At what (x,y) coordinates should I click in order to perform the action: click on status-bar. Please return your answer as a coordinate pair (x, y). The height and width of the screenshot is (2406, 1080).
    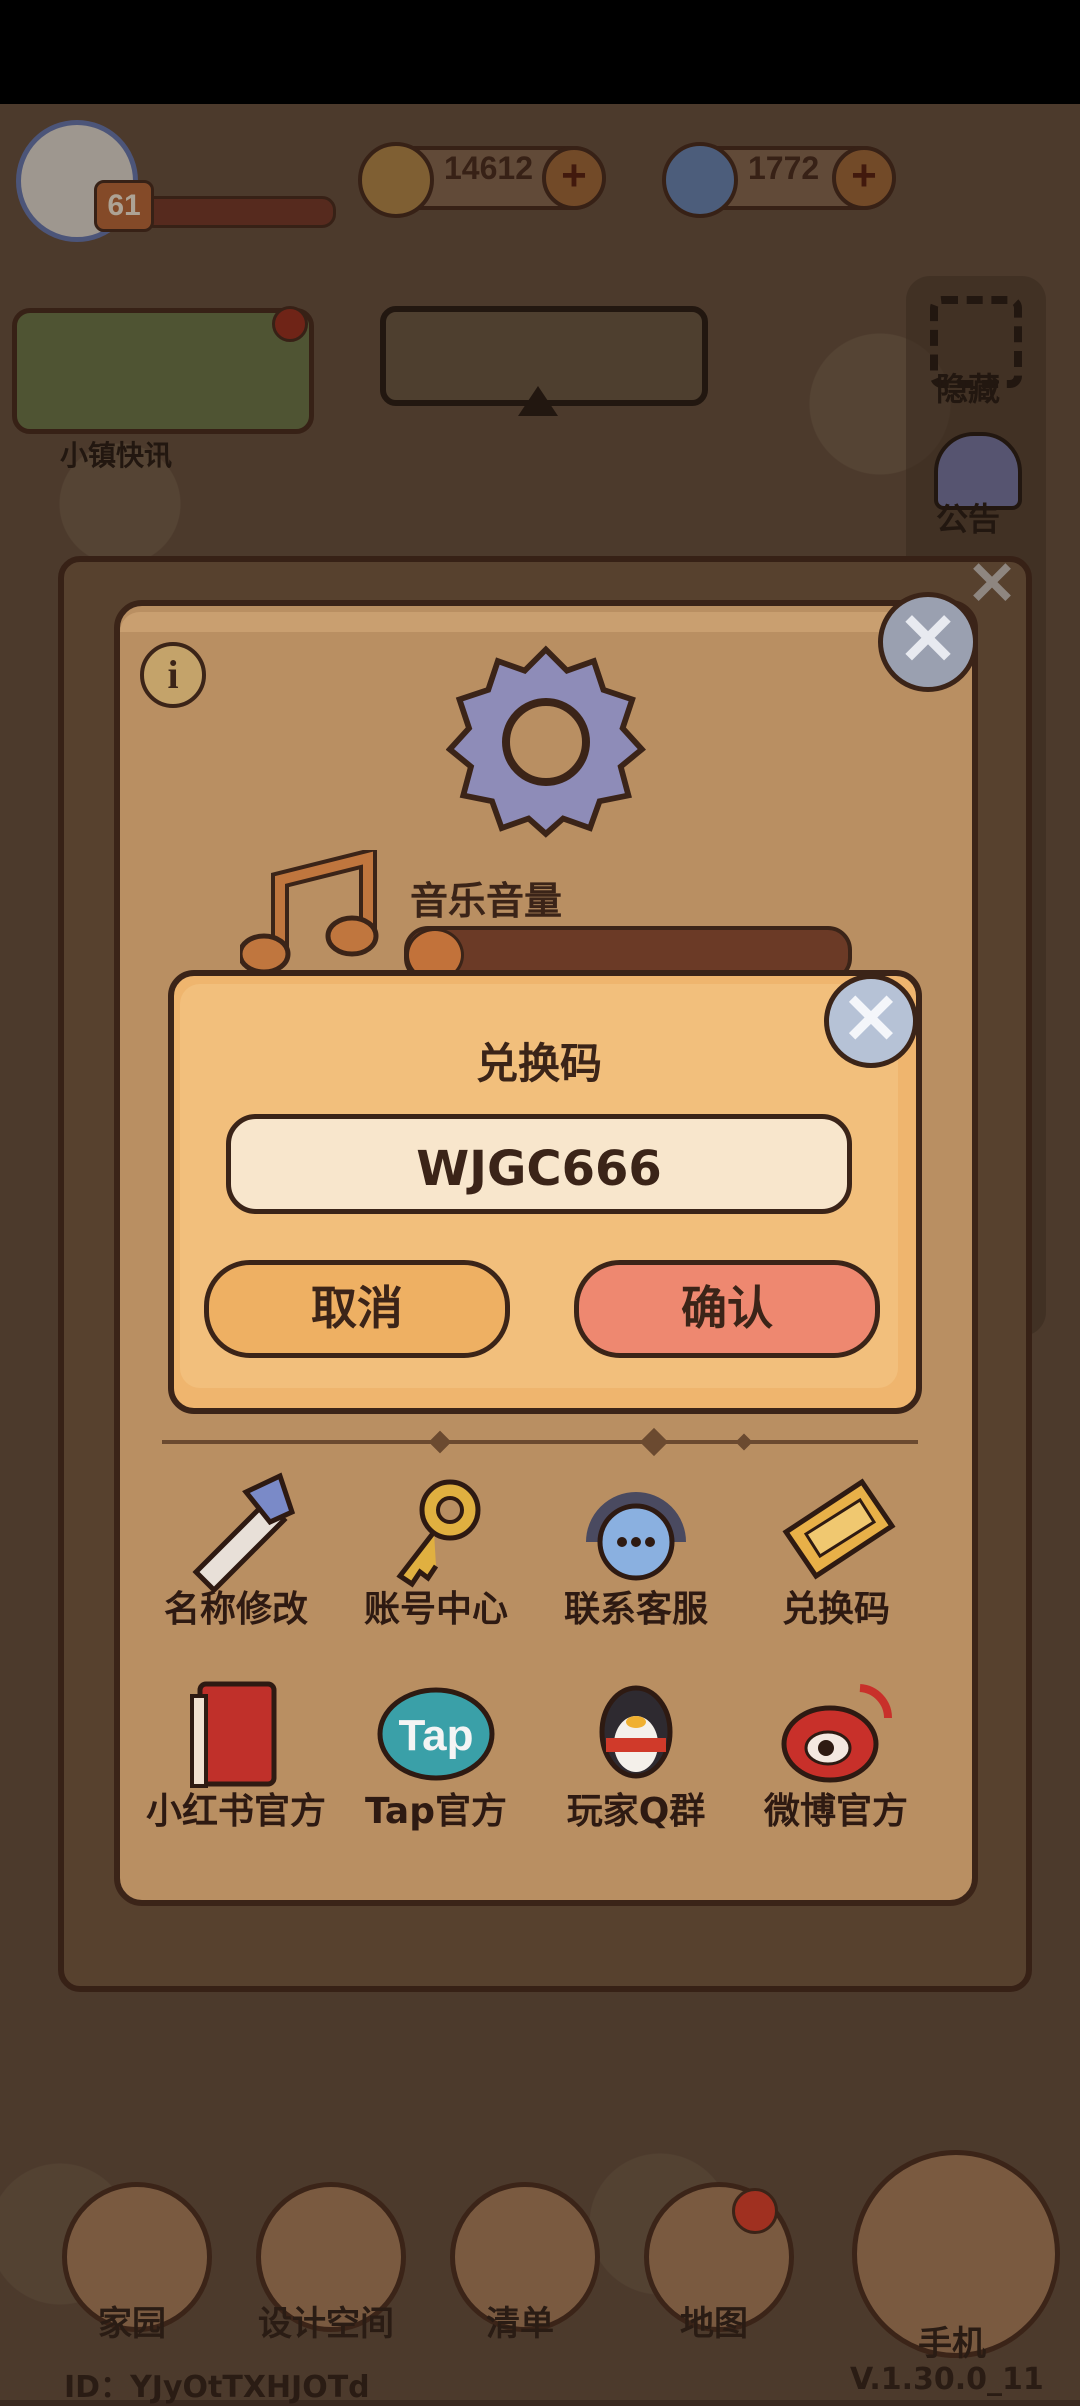
    Looking at the image, I should click on (540, 52).